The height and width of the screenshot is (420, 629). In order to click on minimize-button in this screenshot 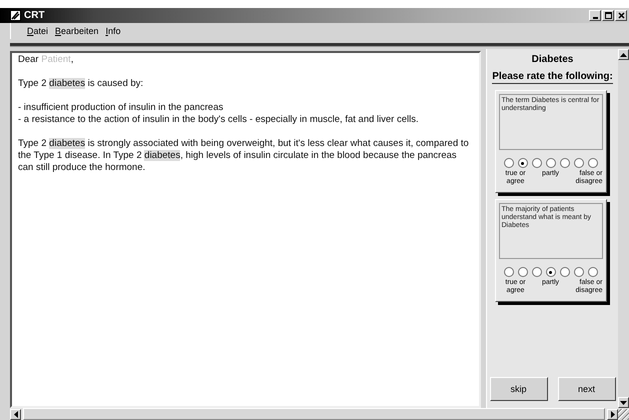, I will do `click(595, 15)`.